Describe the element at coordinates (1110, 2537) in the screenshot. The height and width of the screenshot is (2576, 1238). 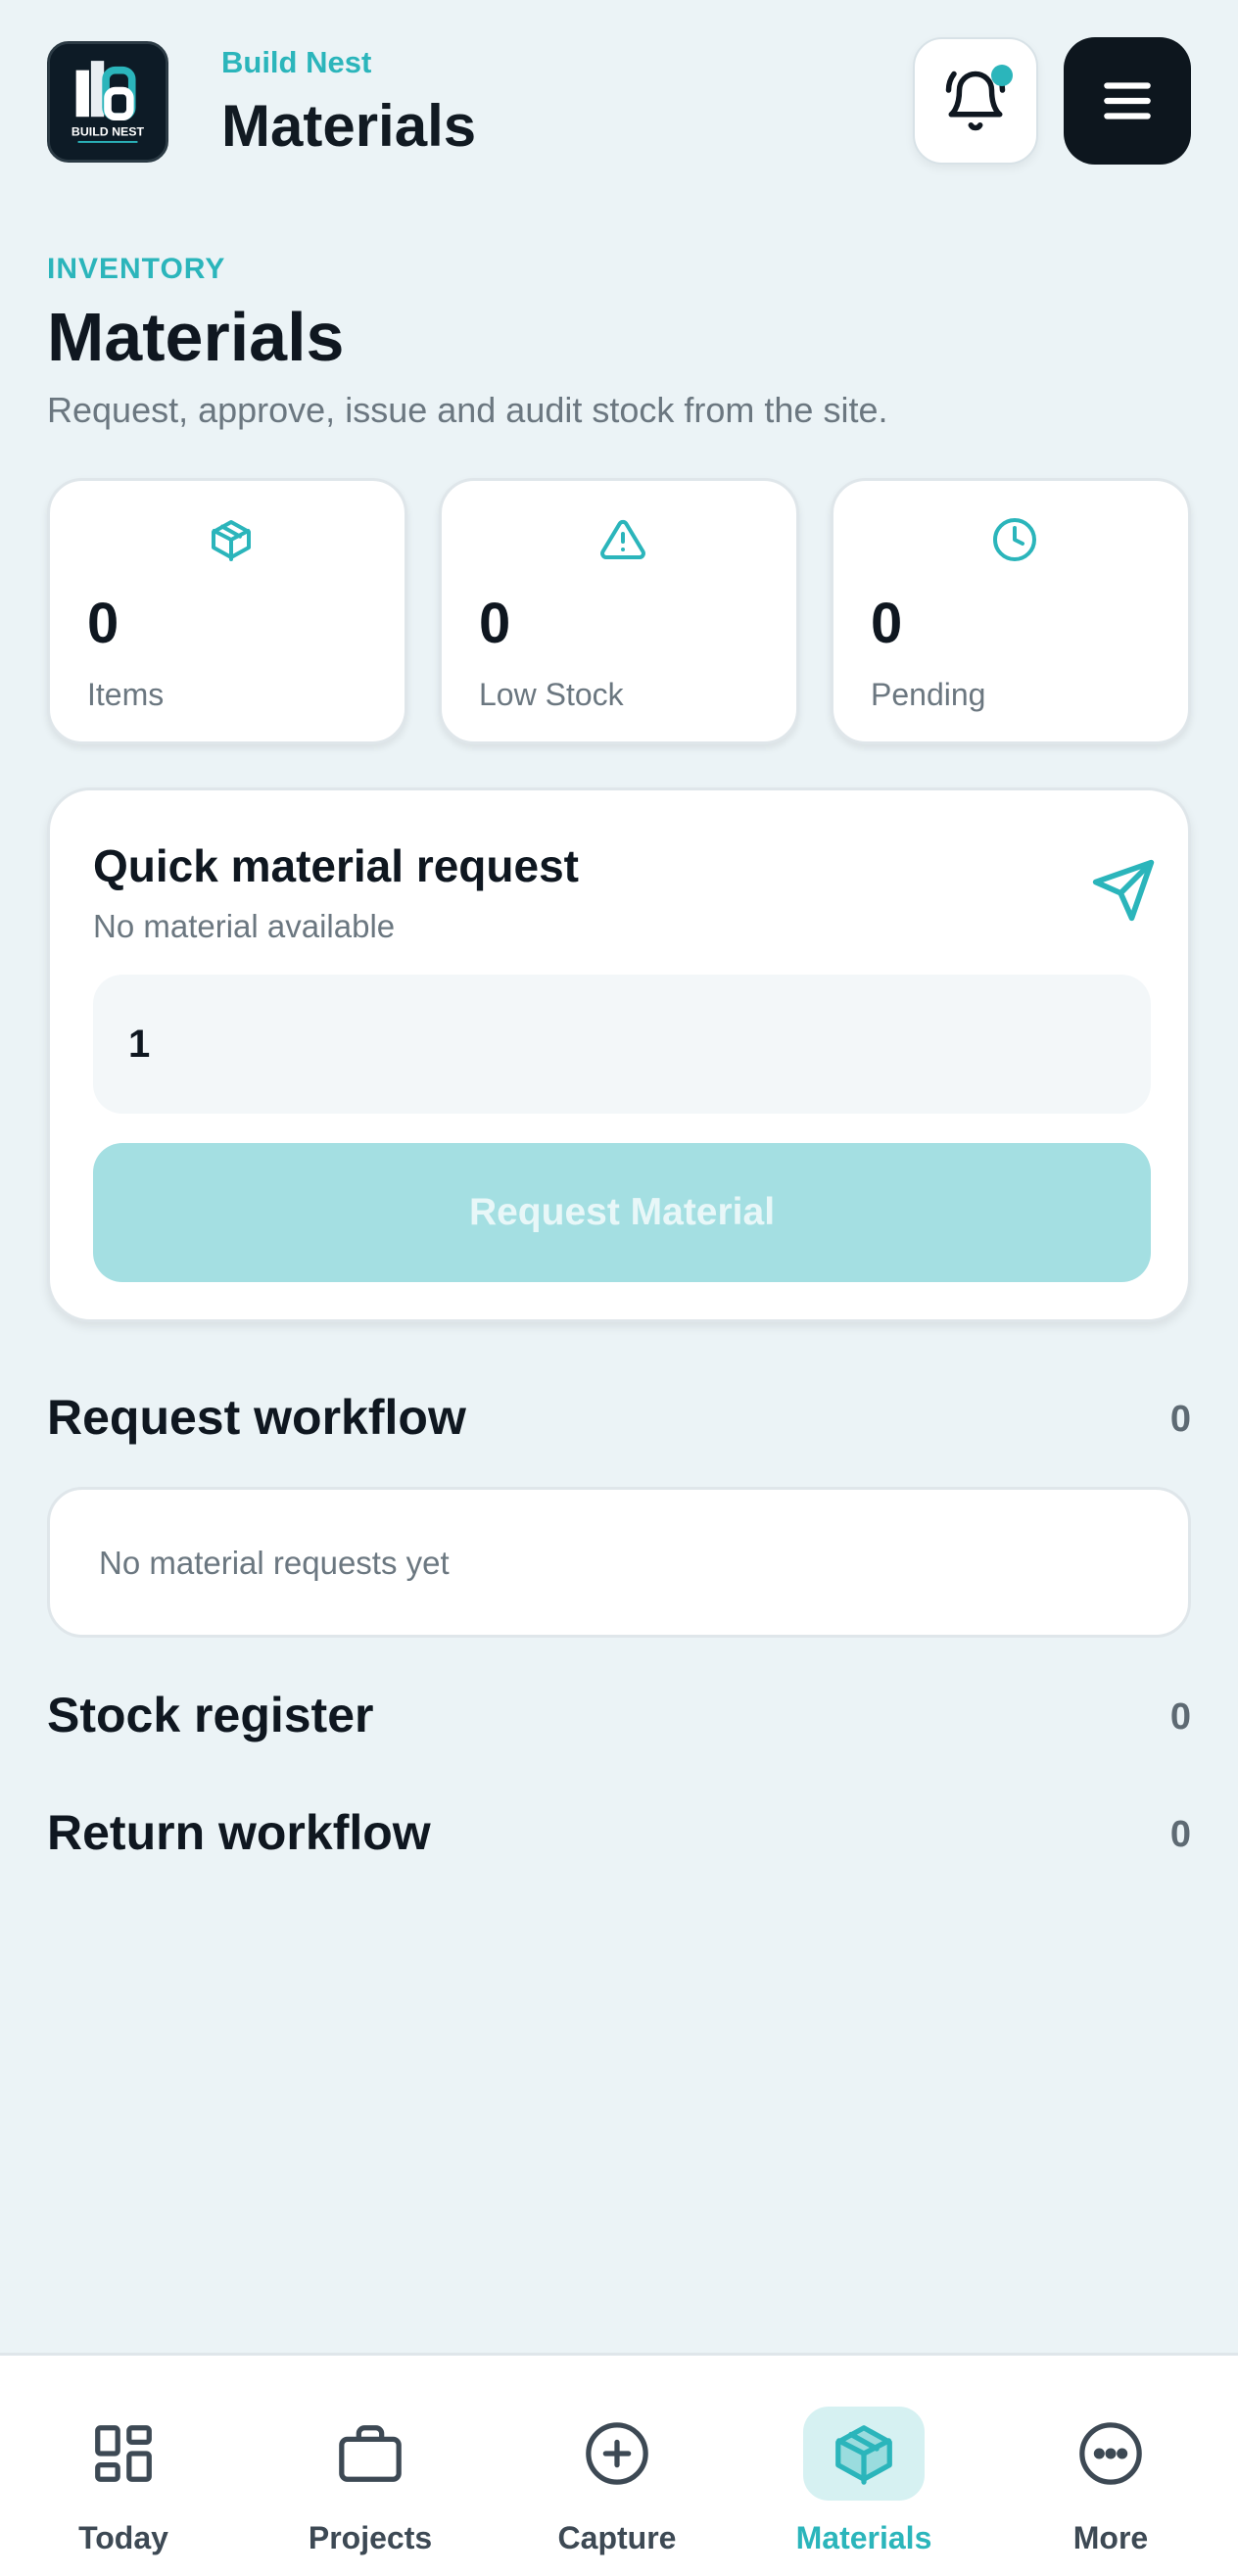
I see `nav-label: More` at that location.